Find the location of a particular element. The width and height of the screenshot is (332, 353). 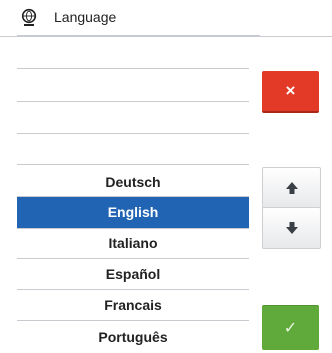

language-option-portugues: Português is located at coordinates (133, 337).